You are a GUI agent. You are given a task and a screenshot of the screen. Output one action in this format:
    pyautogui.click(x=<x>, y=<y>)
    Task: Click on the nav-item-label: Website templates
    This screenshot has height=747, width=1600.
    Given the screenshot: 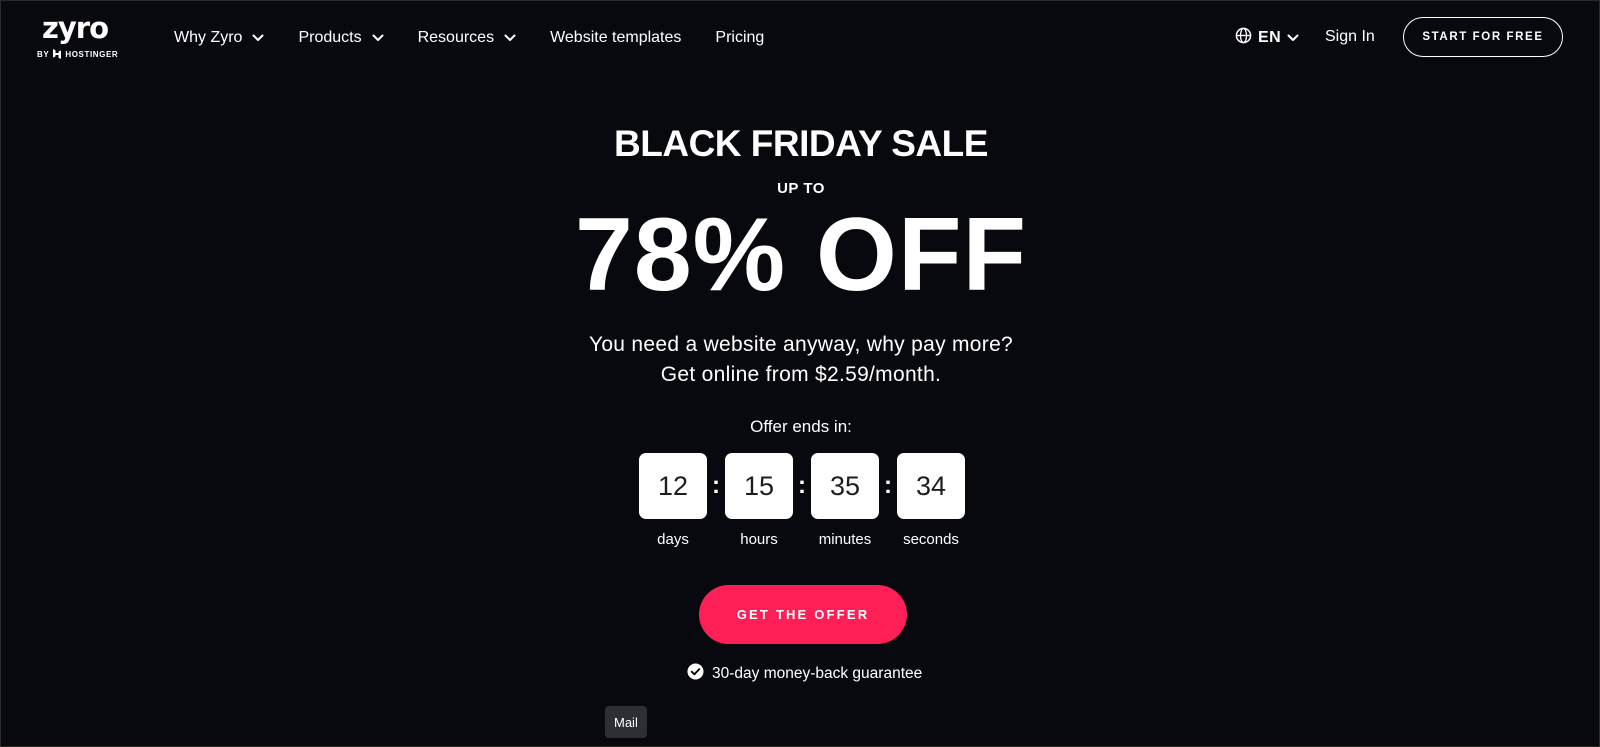 What is the action you would take?
    pyautogui.click(x=616, y=37)
    